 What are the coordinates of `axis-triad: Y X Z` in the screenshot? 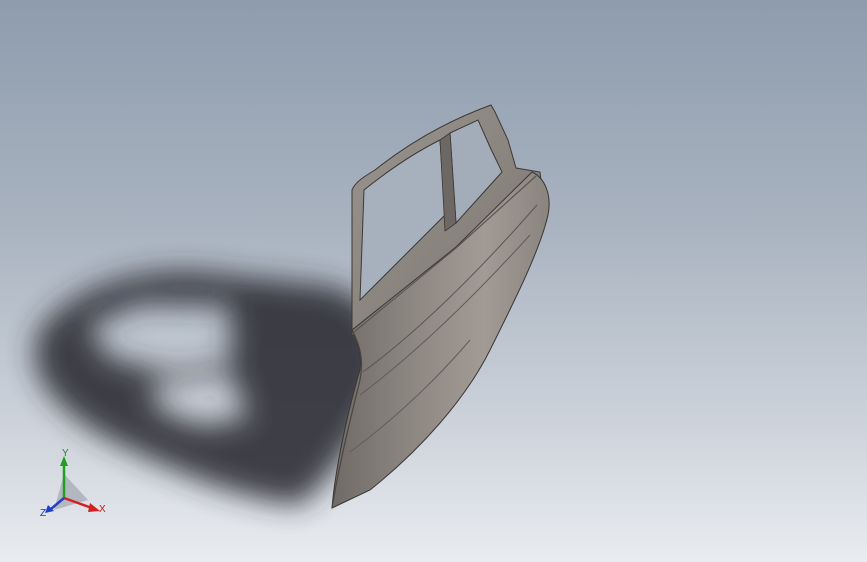 It's located at (73, 483).